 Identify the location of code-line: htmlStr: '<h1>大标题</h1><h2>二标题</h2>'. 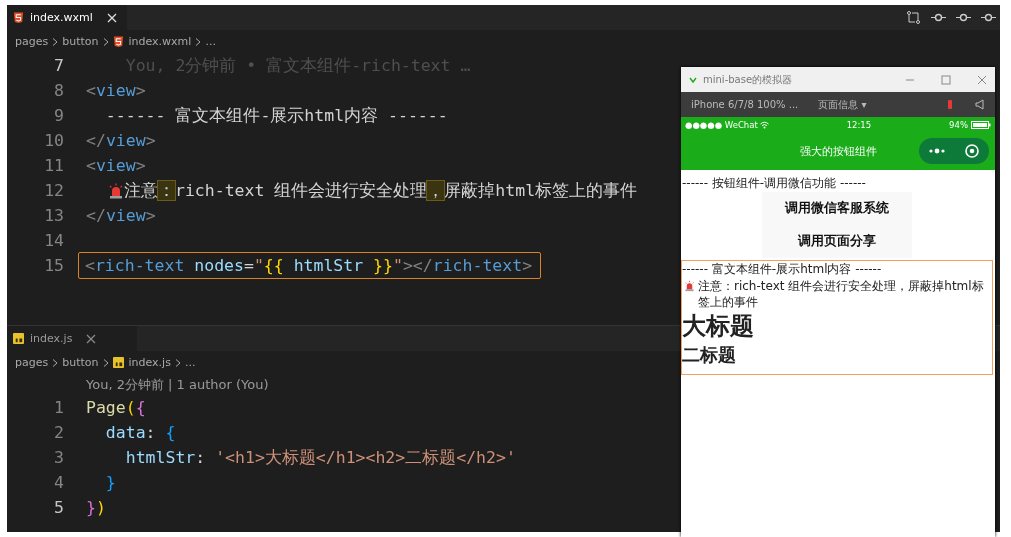
(320, 457).